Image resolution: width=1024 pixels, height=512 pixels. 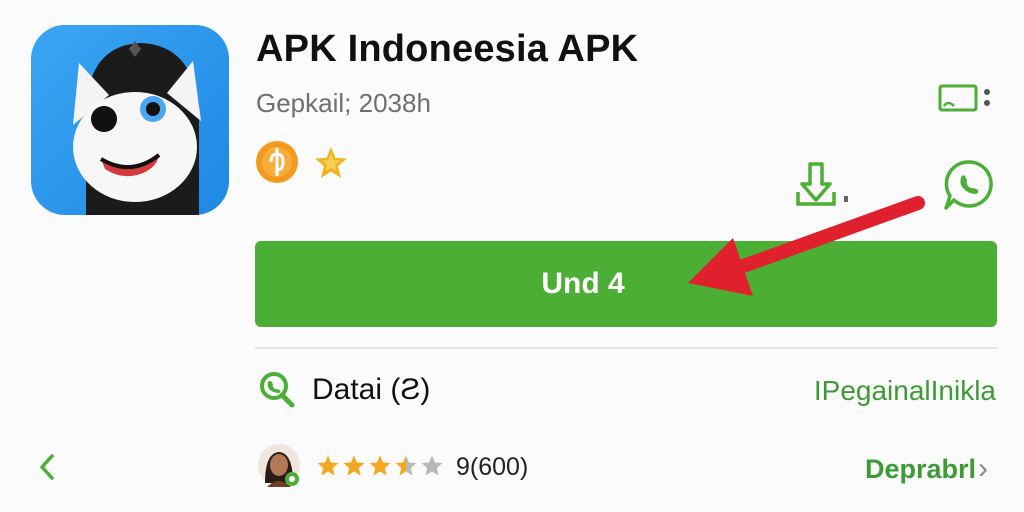 I want to click on rating-stars, so click(x=380, y=467).